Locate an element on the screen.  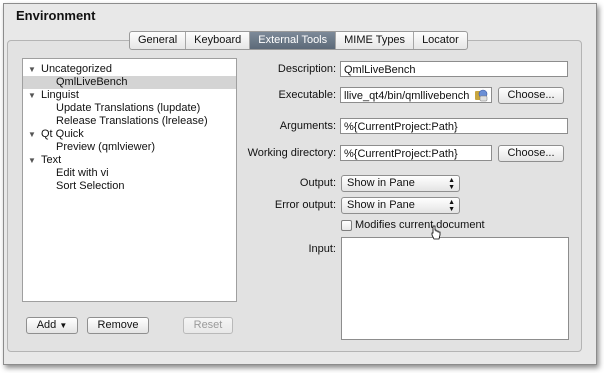
output-select-value: Show in Pane is located at coordinates (381, 183).